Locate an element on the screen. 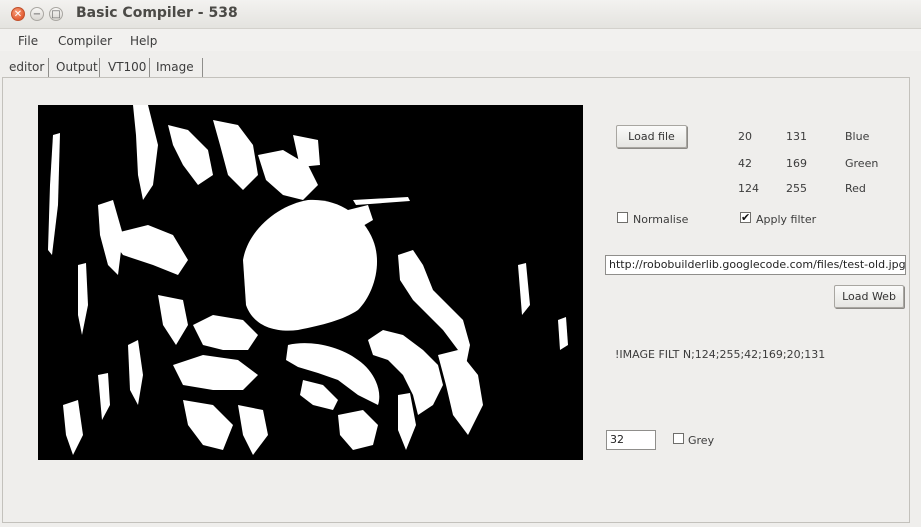 This screenshot has height=527, width=921. title-bar: ✕ − □ Basic Compiler - 538 is located at coordinates (460, 14).